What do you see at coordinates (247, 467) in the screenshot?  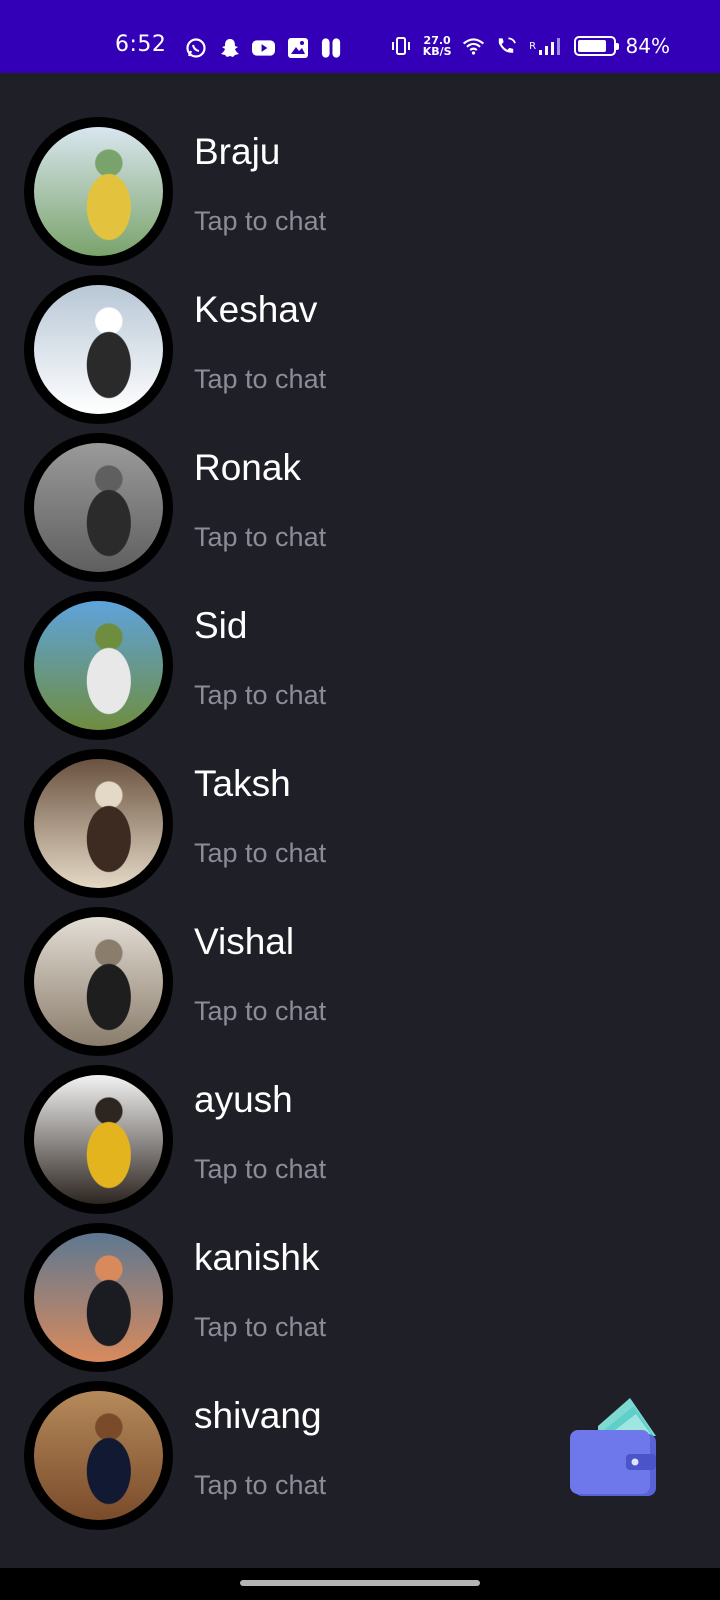 I see `contact-name: Ronak` at bounding box center [247, 467].